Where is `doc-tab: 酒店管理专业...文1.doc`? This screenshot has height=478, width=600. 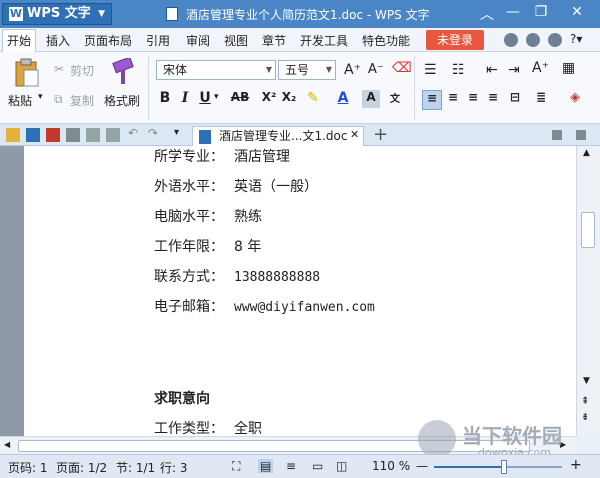
doc-tab: 酒店管理专业...文1.doc is located at coordinates (278, 136).